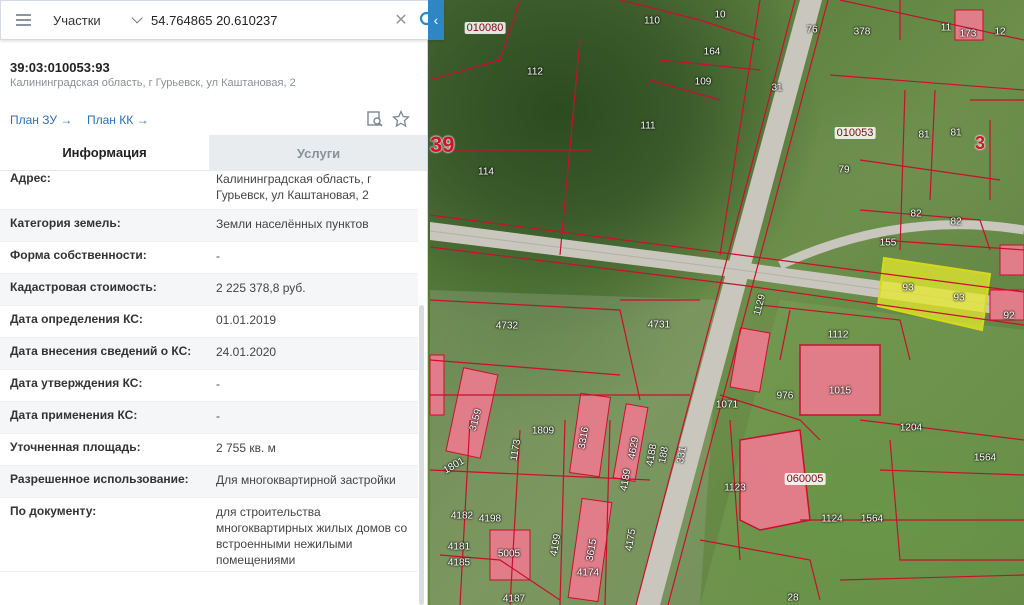 Image resolution: width=1024 pixels, height=605 pixels. Describe the element at coordinates (261, 288) in the screenshot. I see `attribute-value: 2 225 378,8 руб.` at that location.